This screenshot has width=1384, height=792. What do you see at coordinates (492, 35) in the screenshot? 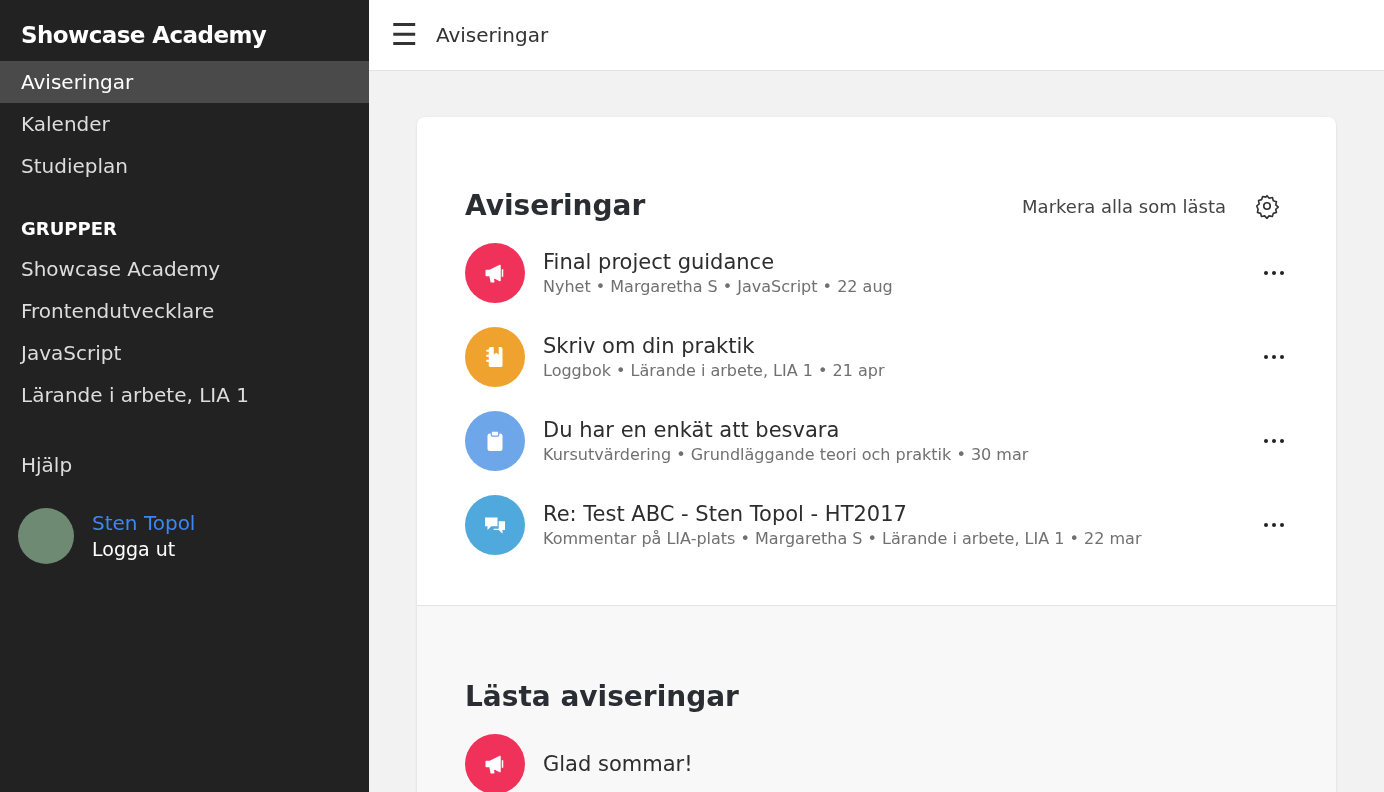
I see `page-title: Aviseringar` at bounding box center [492, 35].